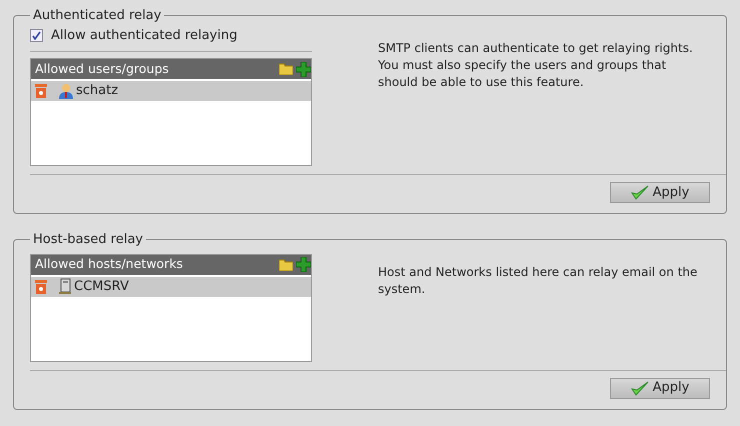 Image resolution: width=740 pixels, height=426 pixels. Describe the element at coordinates (65, 286) in the screenshot. I see `computer-icon` at that location.